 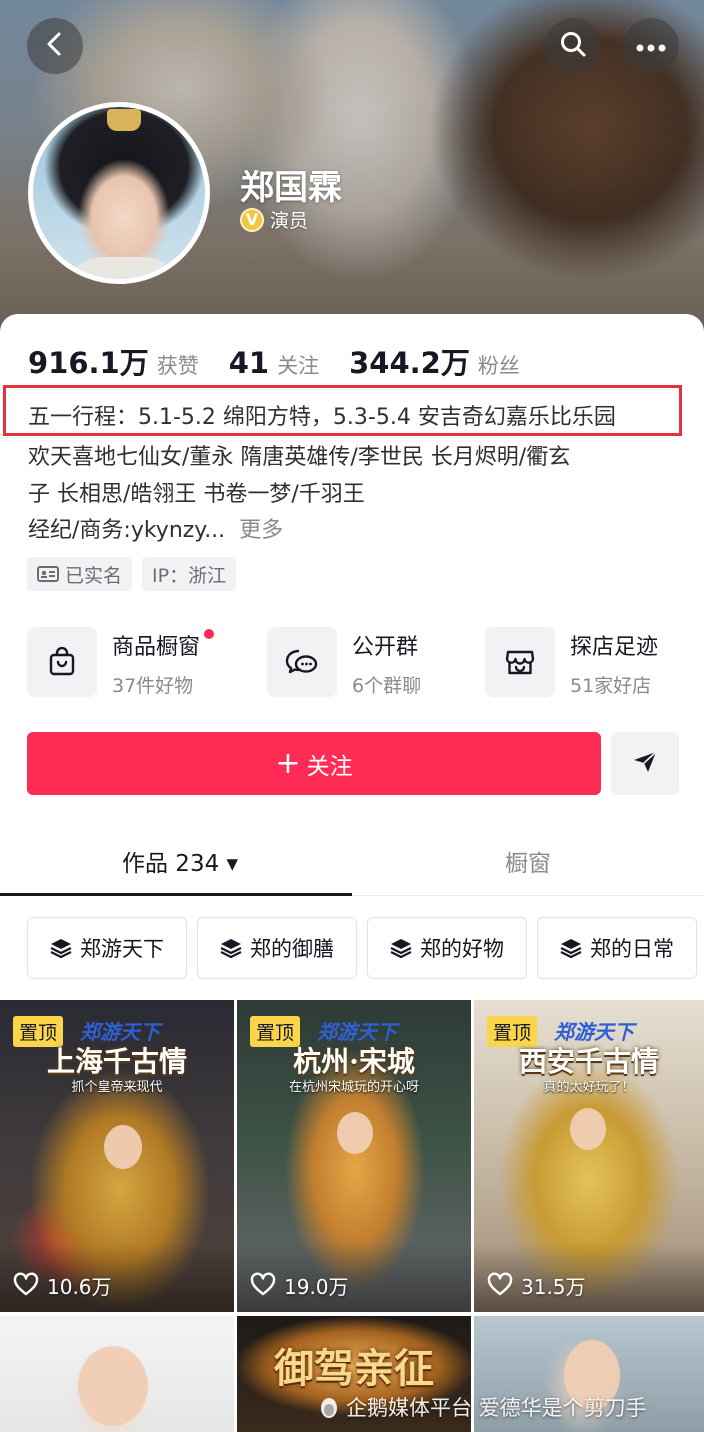 What do you see at coordinates (589, 1156) in the screenshot?
I see `video-tile: 置顶 郑游天下 西安千古情 真的太好玩了！ 31.5万` at bounding box center [589, 1156].